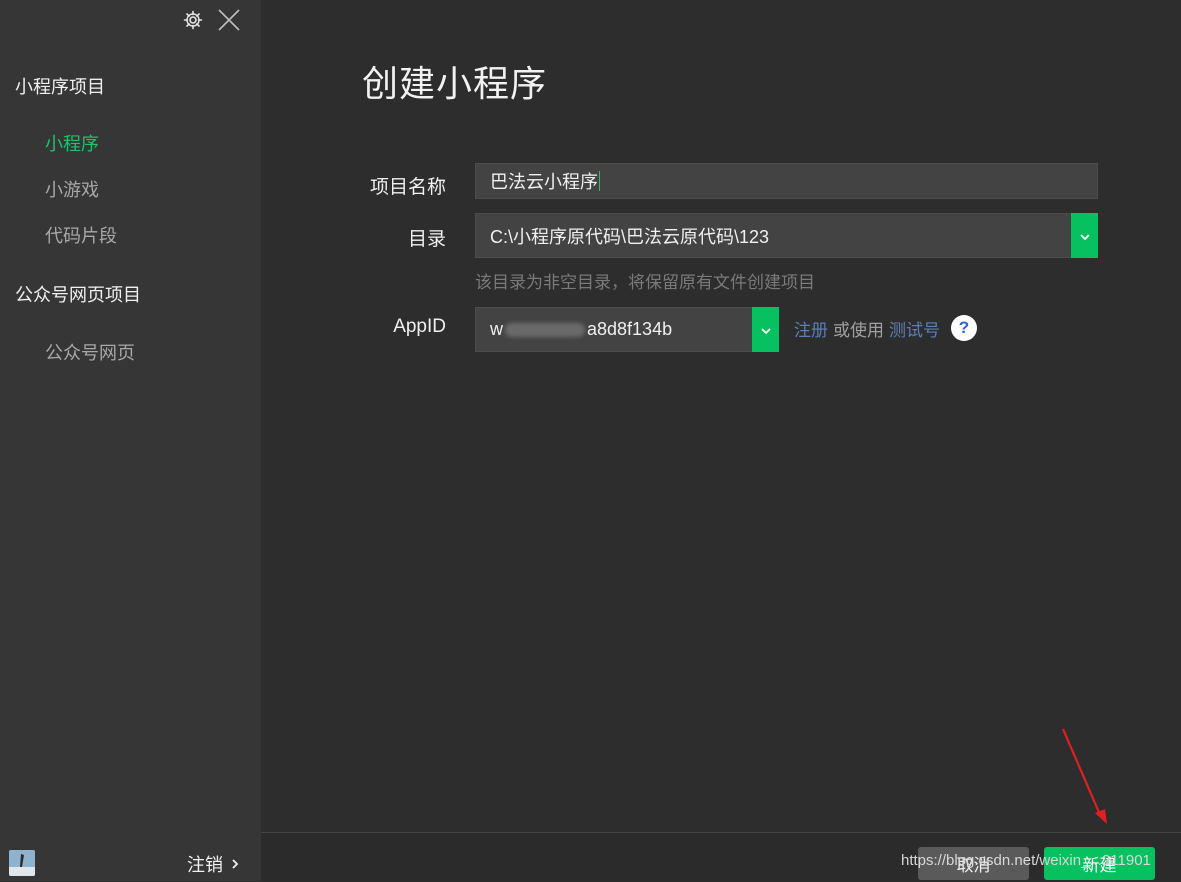  Describe the element at coordinates (407, 187) in the screenshot. I see `project-name-label: 项目名称` at that location.